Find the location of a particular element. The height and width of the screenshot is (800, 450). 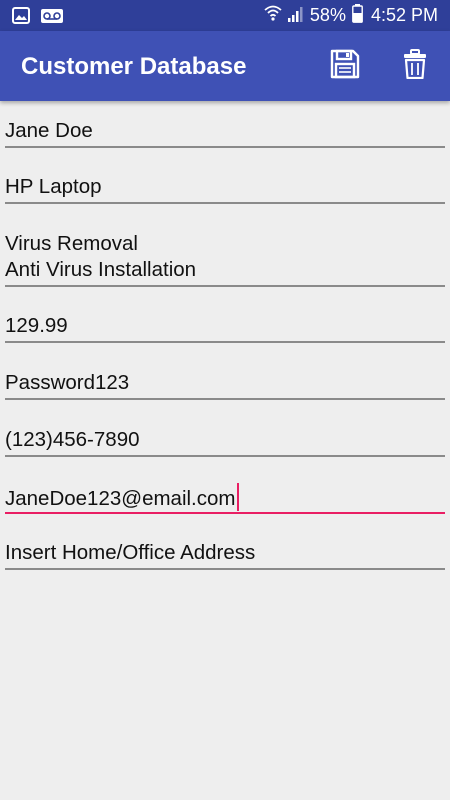

delete-button is located at coordinates (415, 66).